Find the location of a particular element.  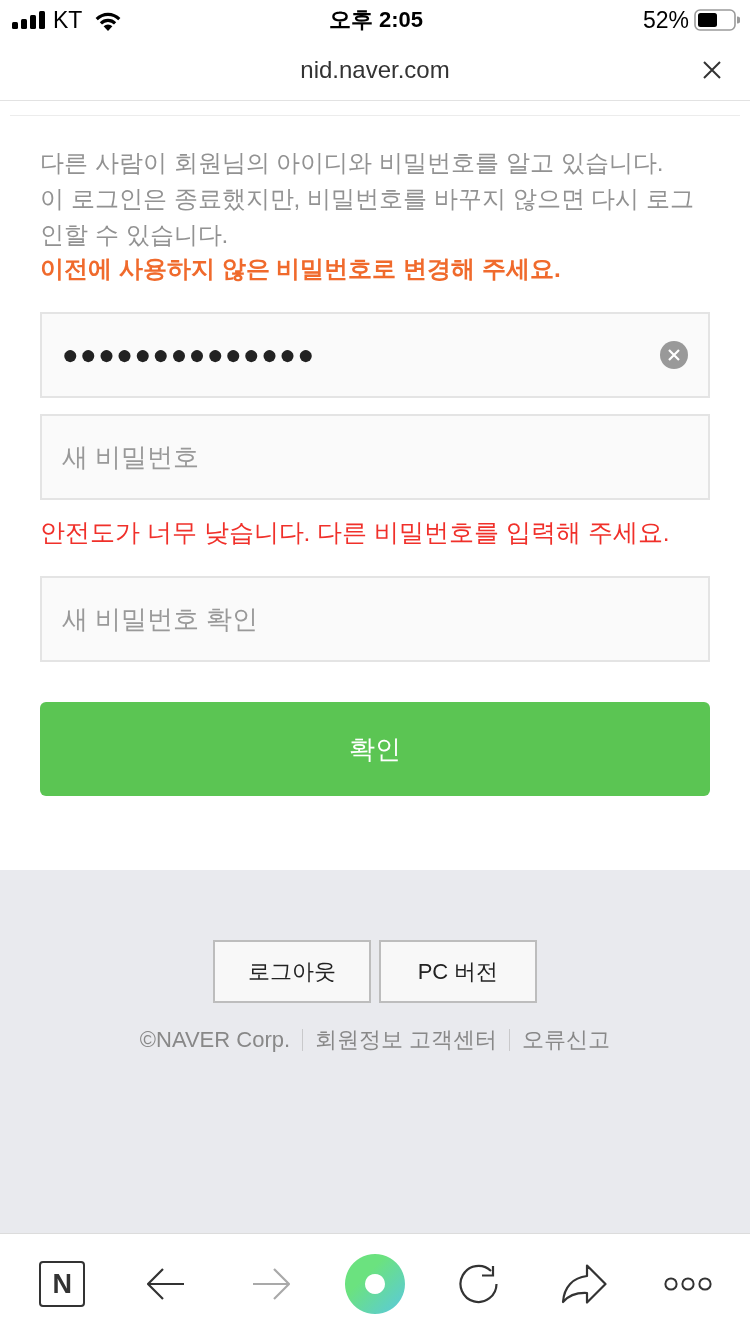

share-button is located at coordinates (583, 1284).